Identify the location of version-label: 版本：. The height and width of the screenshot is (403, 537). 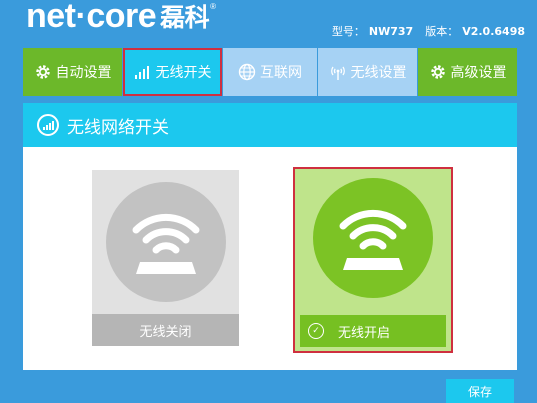
(442, 31).